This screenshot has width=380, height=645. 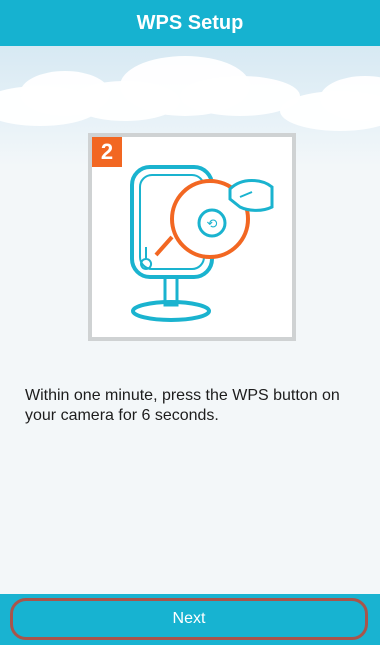 What do you see at coordinates (202, 243) in the screenshot?
I see `camera-wps-press-icon: ⟲` at bounding box center [202, 243].